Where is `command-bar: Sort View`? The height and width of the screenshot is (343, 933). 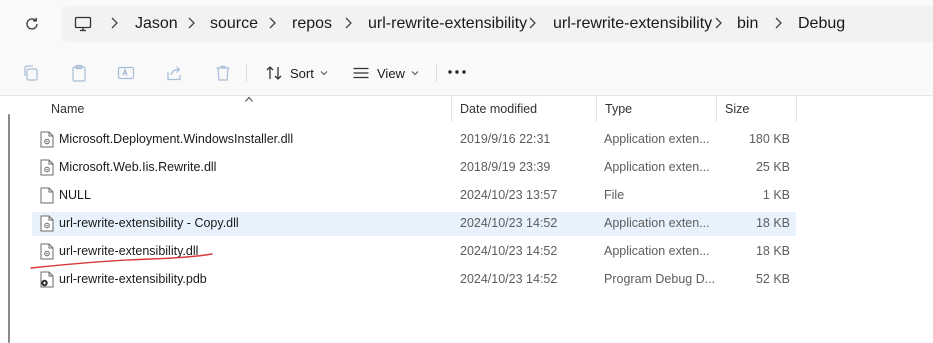
command-bar: Sort View is located at coordinates (466, 73).